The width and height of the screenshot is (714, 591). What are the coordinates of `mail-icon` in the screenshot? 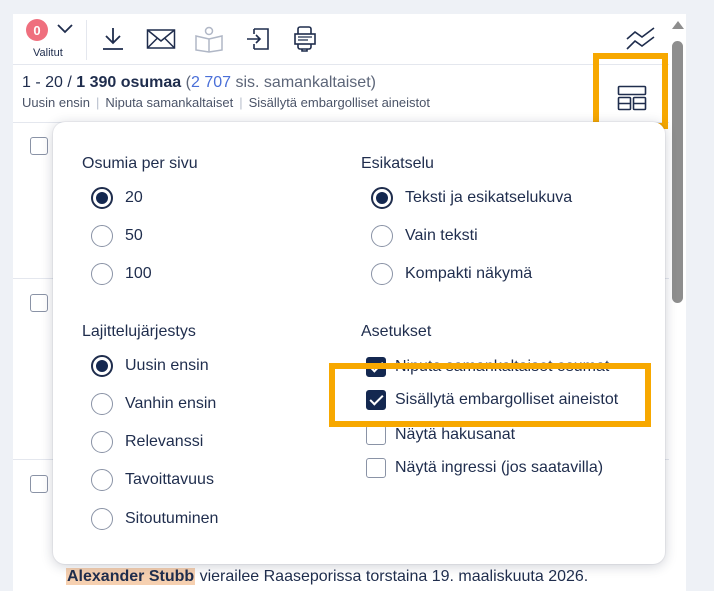 It's located at (161, 39).